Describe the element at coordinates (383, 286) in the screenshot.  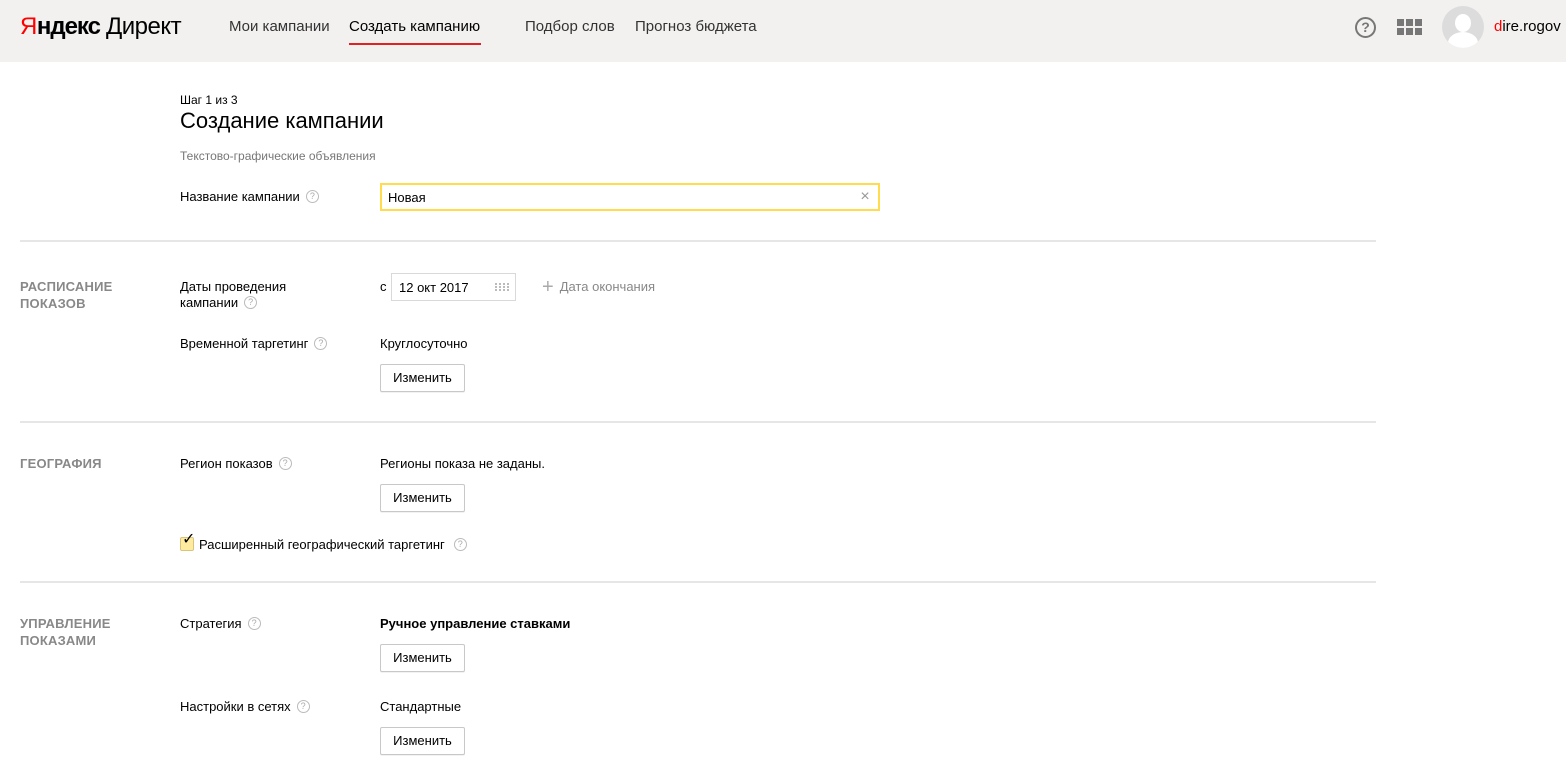
I see `date-from-prefix: с` at that location.